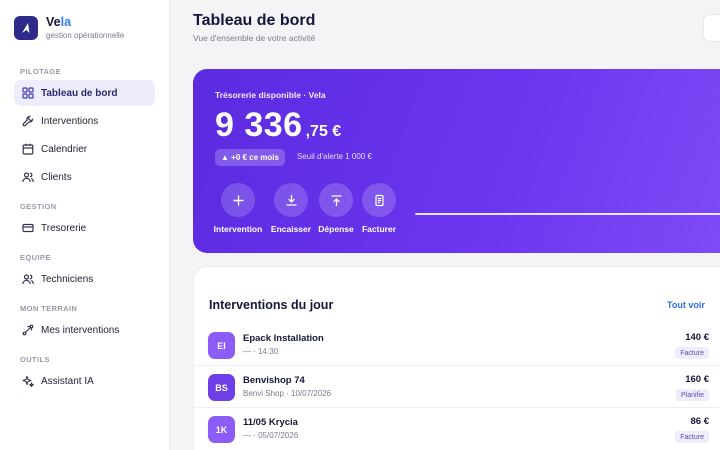  What do you see at coordinates (35, 359) in the screenshot?
I see `section-outils: OUTILS` at bounding box center [35, 359].